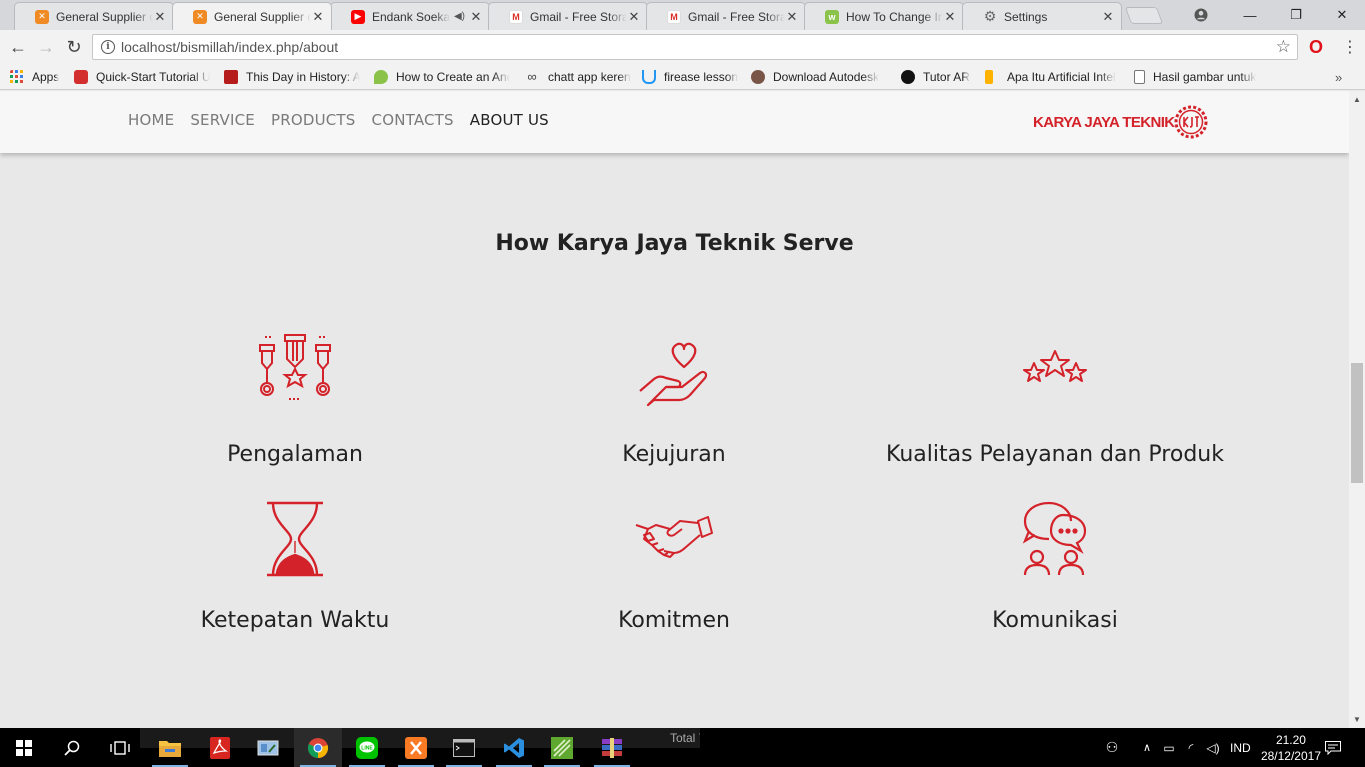 The image size is (1365, 767). What do you see at coordinates (1053, 77) in the screenshot?
I see `bookmark-item: Apa Itu Artificial Intel` at bounding box center [1053, 77].